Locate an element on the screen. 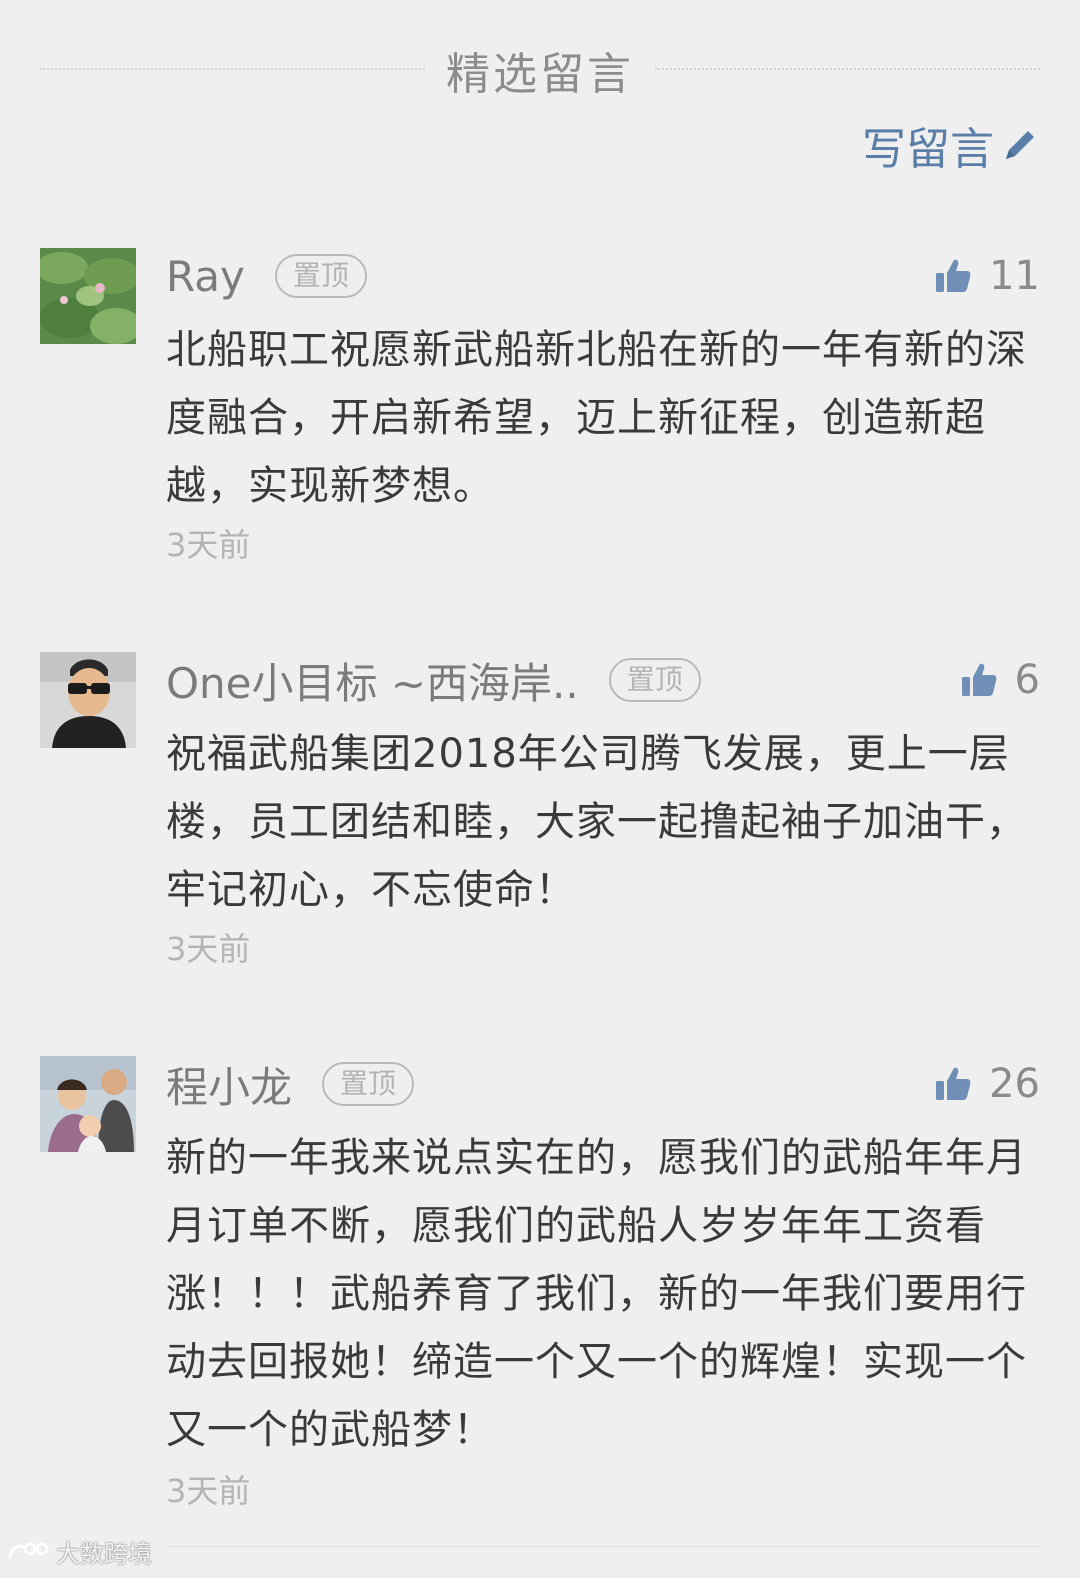 Image resolution: width=1080 pixels, height=1578 pixels. nickname: Ray is located at coordinates (205, 276).